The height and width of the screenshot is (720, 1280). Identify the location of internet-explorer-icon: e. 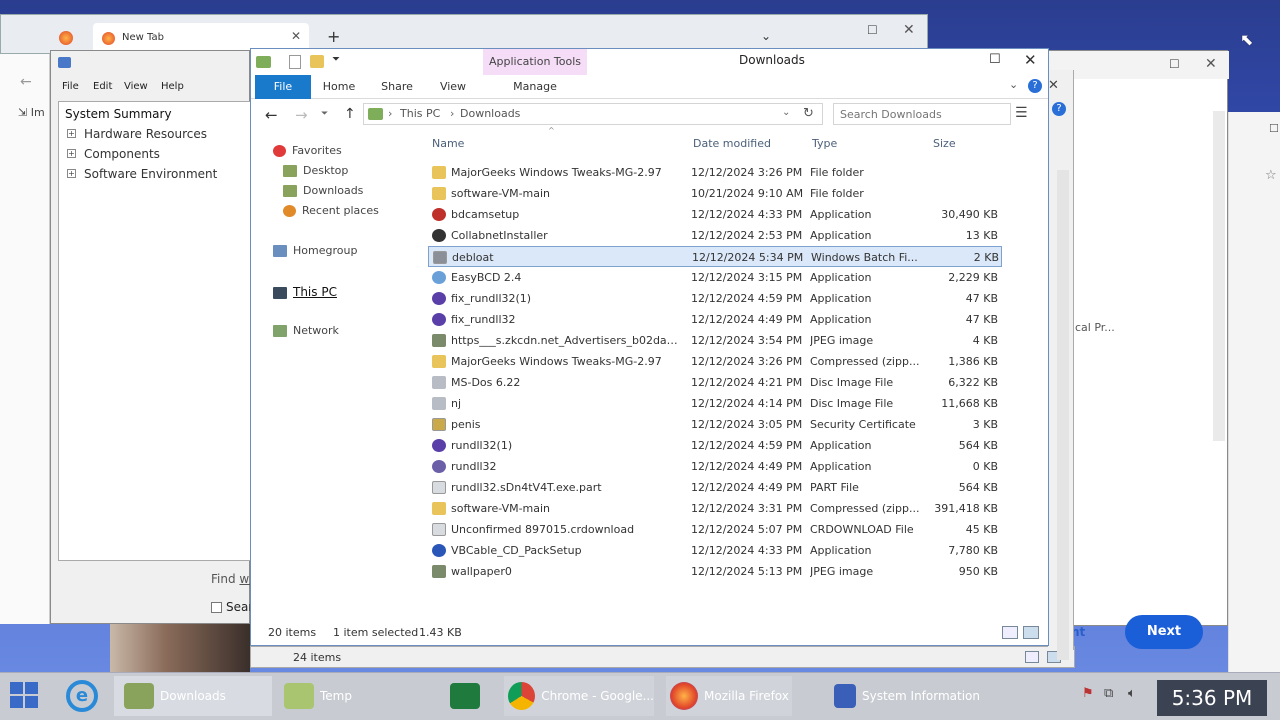
(82, 696).